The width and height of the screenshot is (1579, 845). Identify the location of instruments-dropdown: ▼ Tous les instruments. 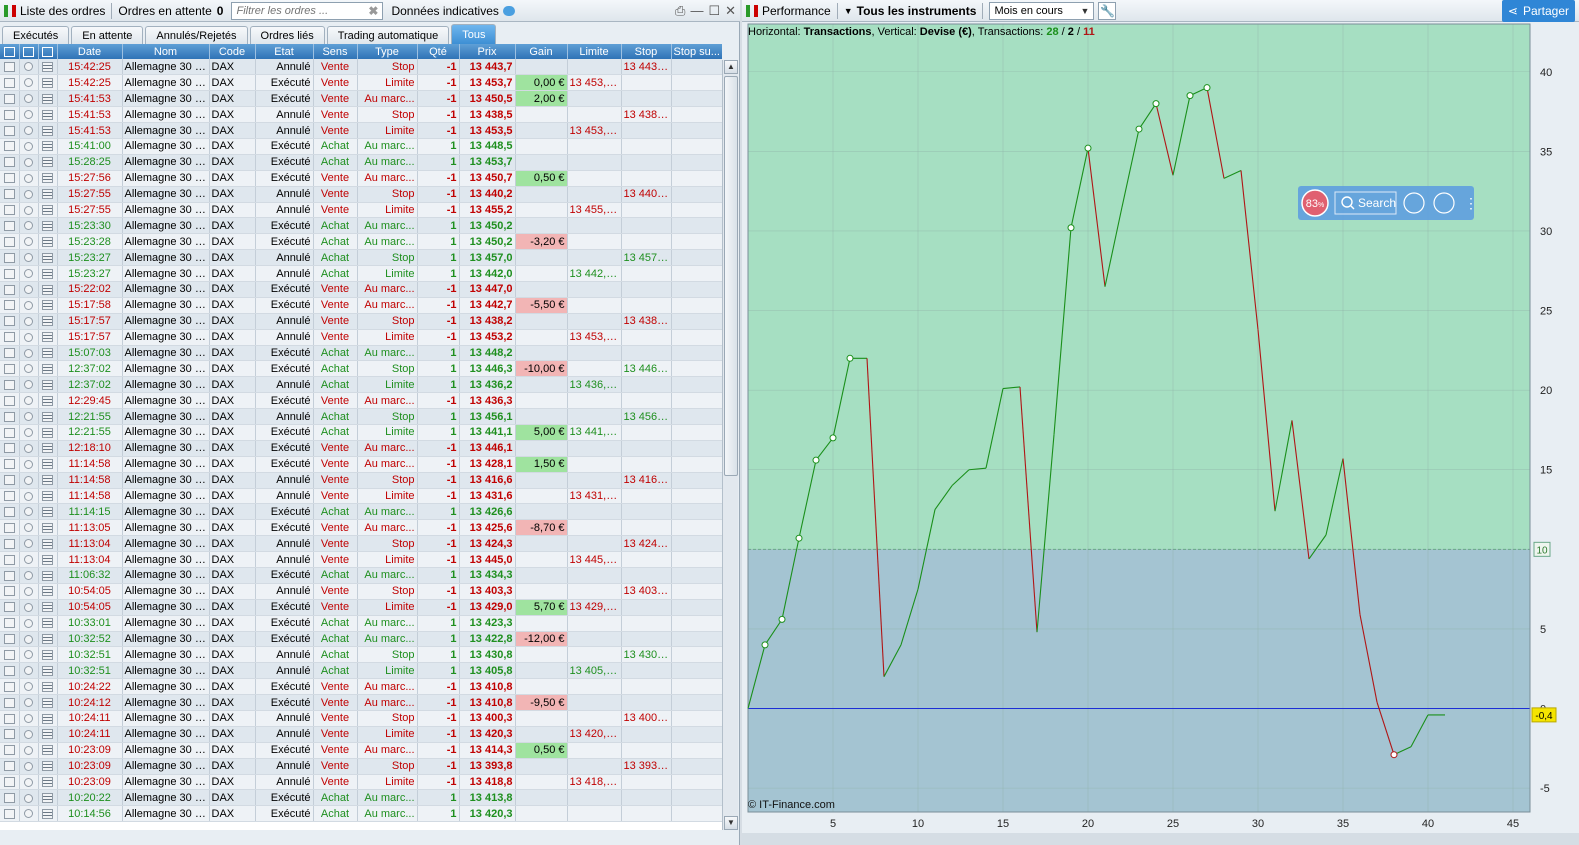
(910, 11).